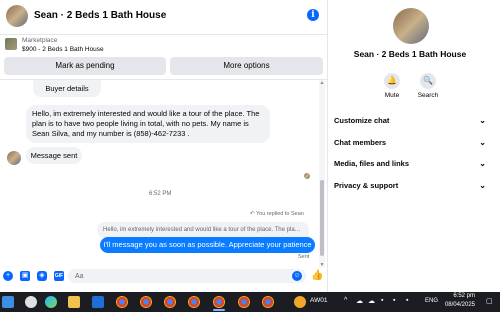 This screenshot has height=312, width=500. Describe the element at coordinates (25, 276) in the screenshot. I see `image-icon: ▣` at that location.